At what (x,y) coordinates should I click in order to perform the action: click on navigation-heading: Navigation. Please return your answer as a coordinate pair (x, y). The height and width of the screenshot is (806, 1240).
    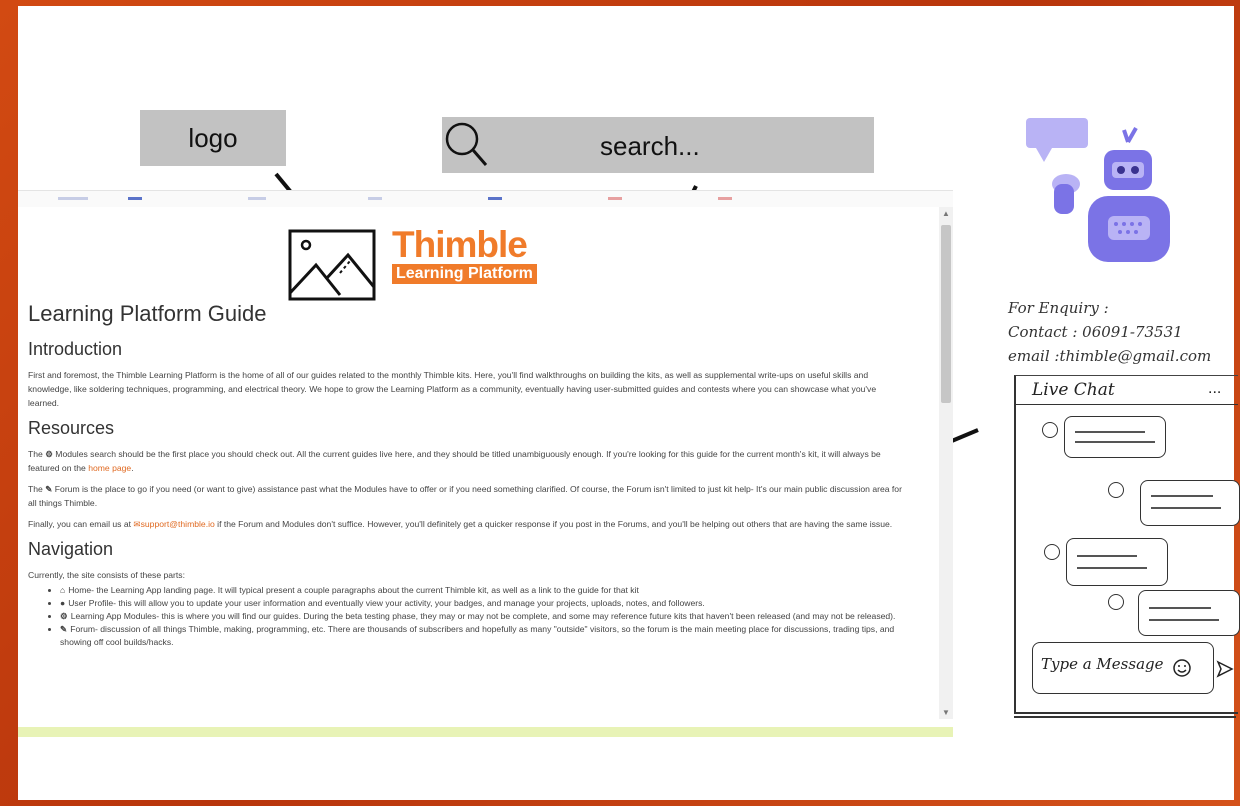
    Looking at the image, I should click on (71, 549).